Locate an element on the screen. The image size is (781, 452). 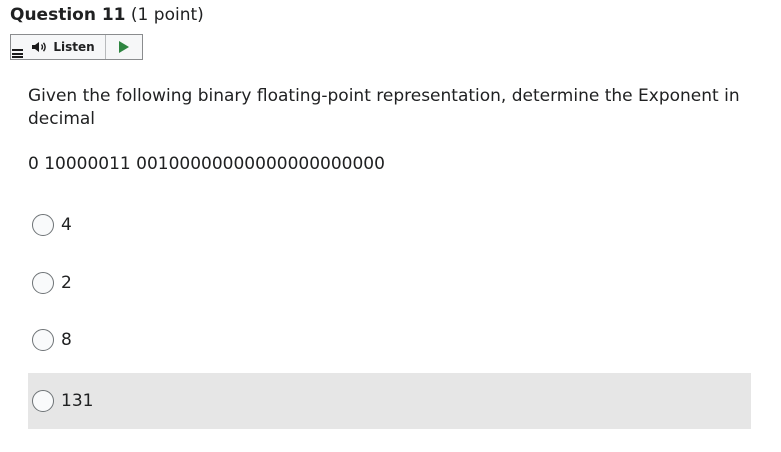
question-title: Question 11 is located at coordinates (68, 15).